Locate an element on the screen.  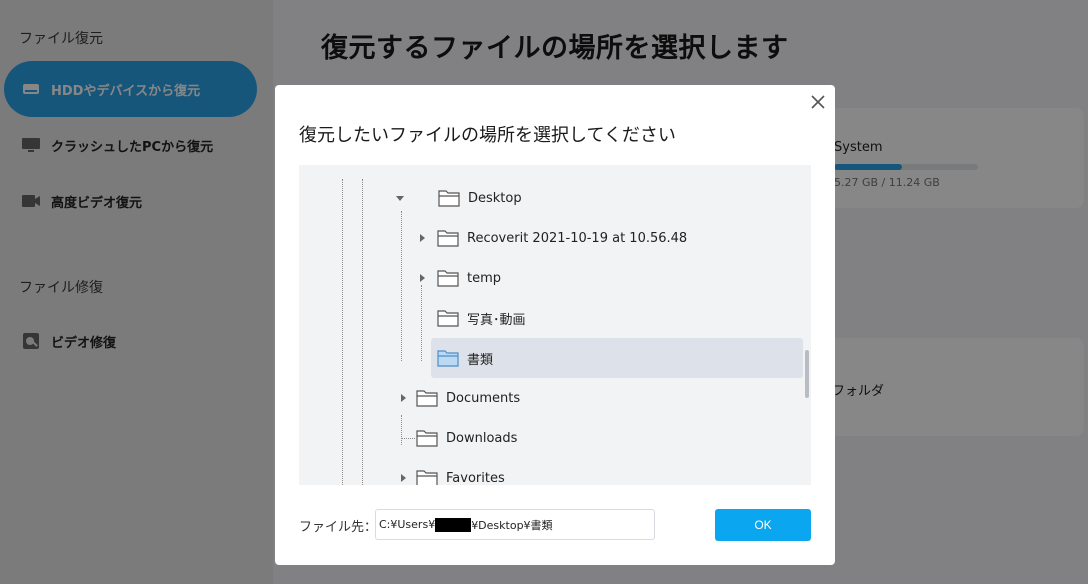
tree-item-label: Favorites is located at coordinates (475, 478).